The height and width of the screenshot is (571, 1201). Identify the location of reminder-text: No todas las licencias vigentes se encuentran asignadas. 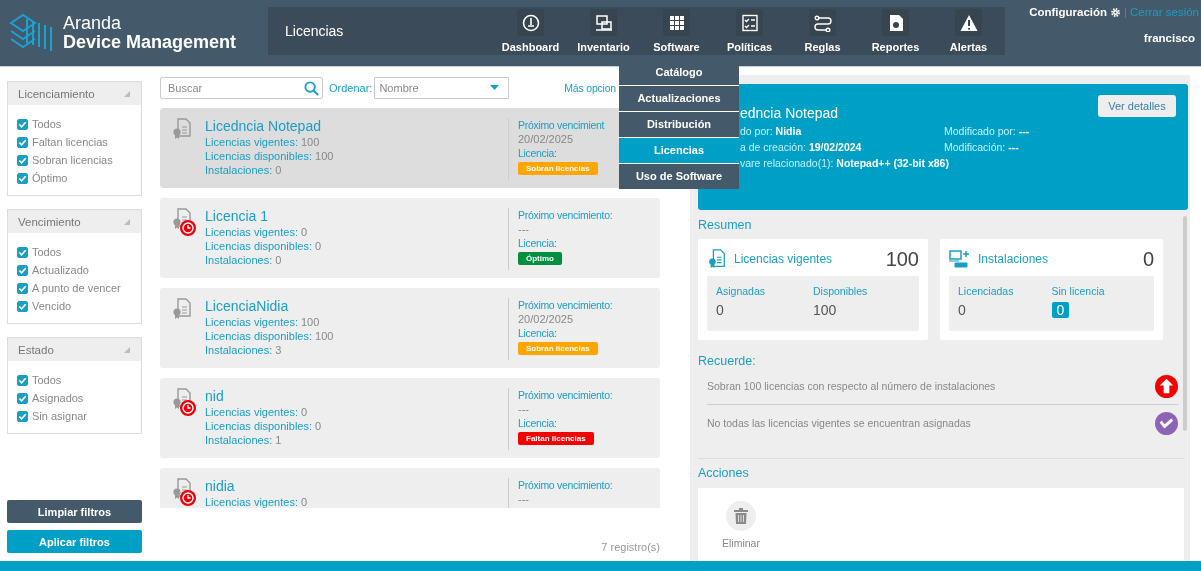
(839, 423).